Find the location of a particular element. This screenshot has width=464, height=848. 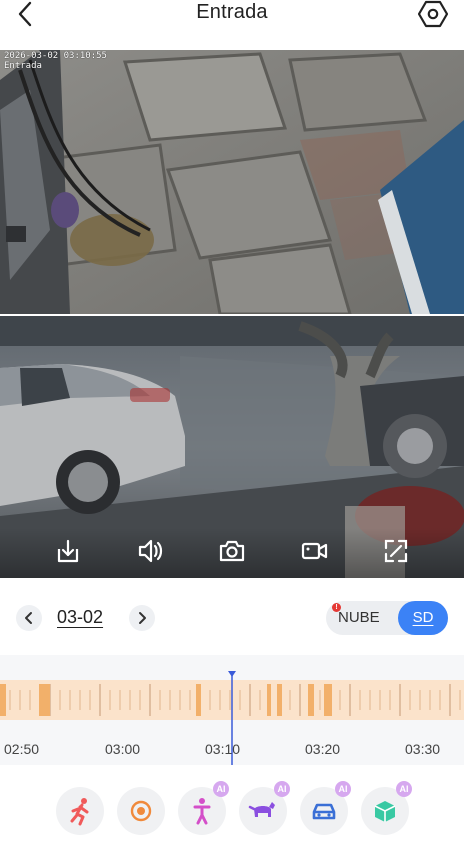

settings-icon is located at coordinates (433, 14).